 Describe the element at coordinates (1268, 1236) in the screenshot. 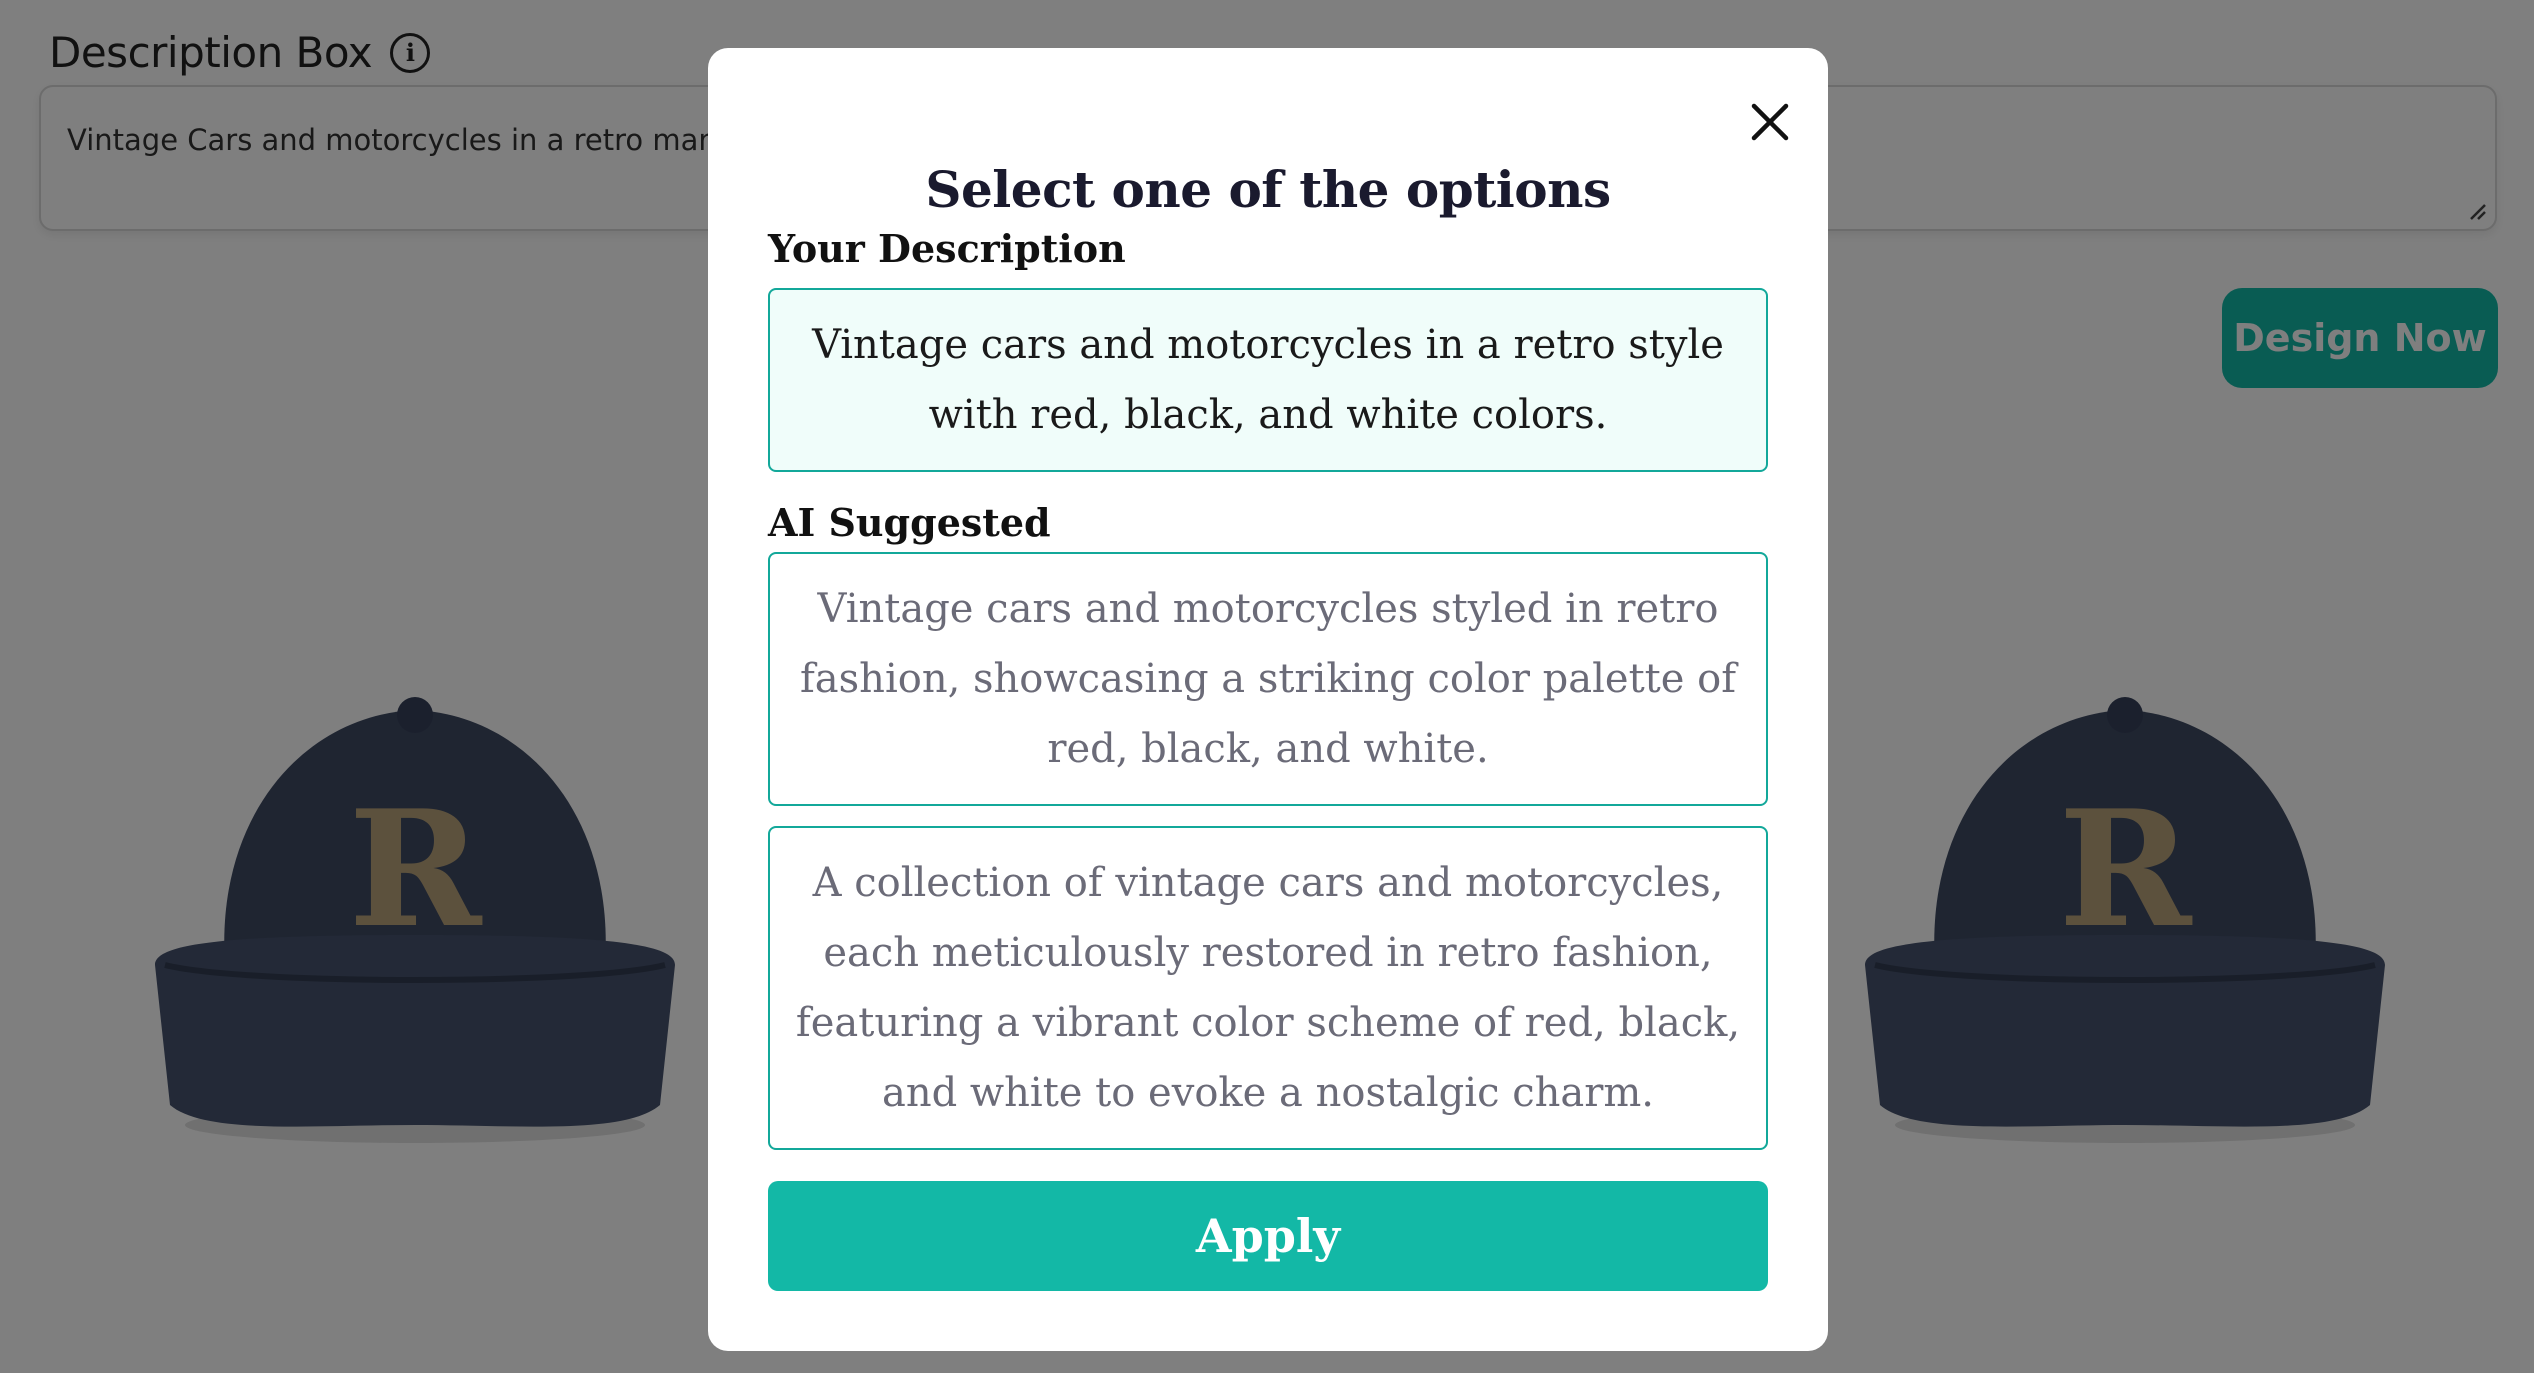

I see `apply-button: Apply` at that location.